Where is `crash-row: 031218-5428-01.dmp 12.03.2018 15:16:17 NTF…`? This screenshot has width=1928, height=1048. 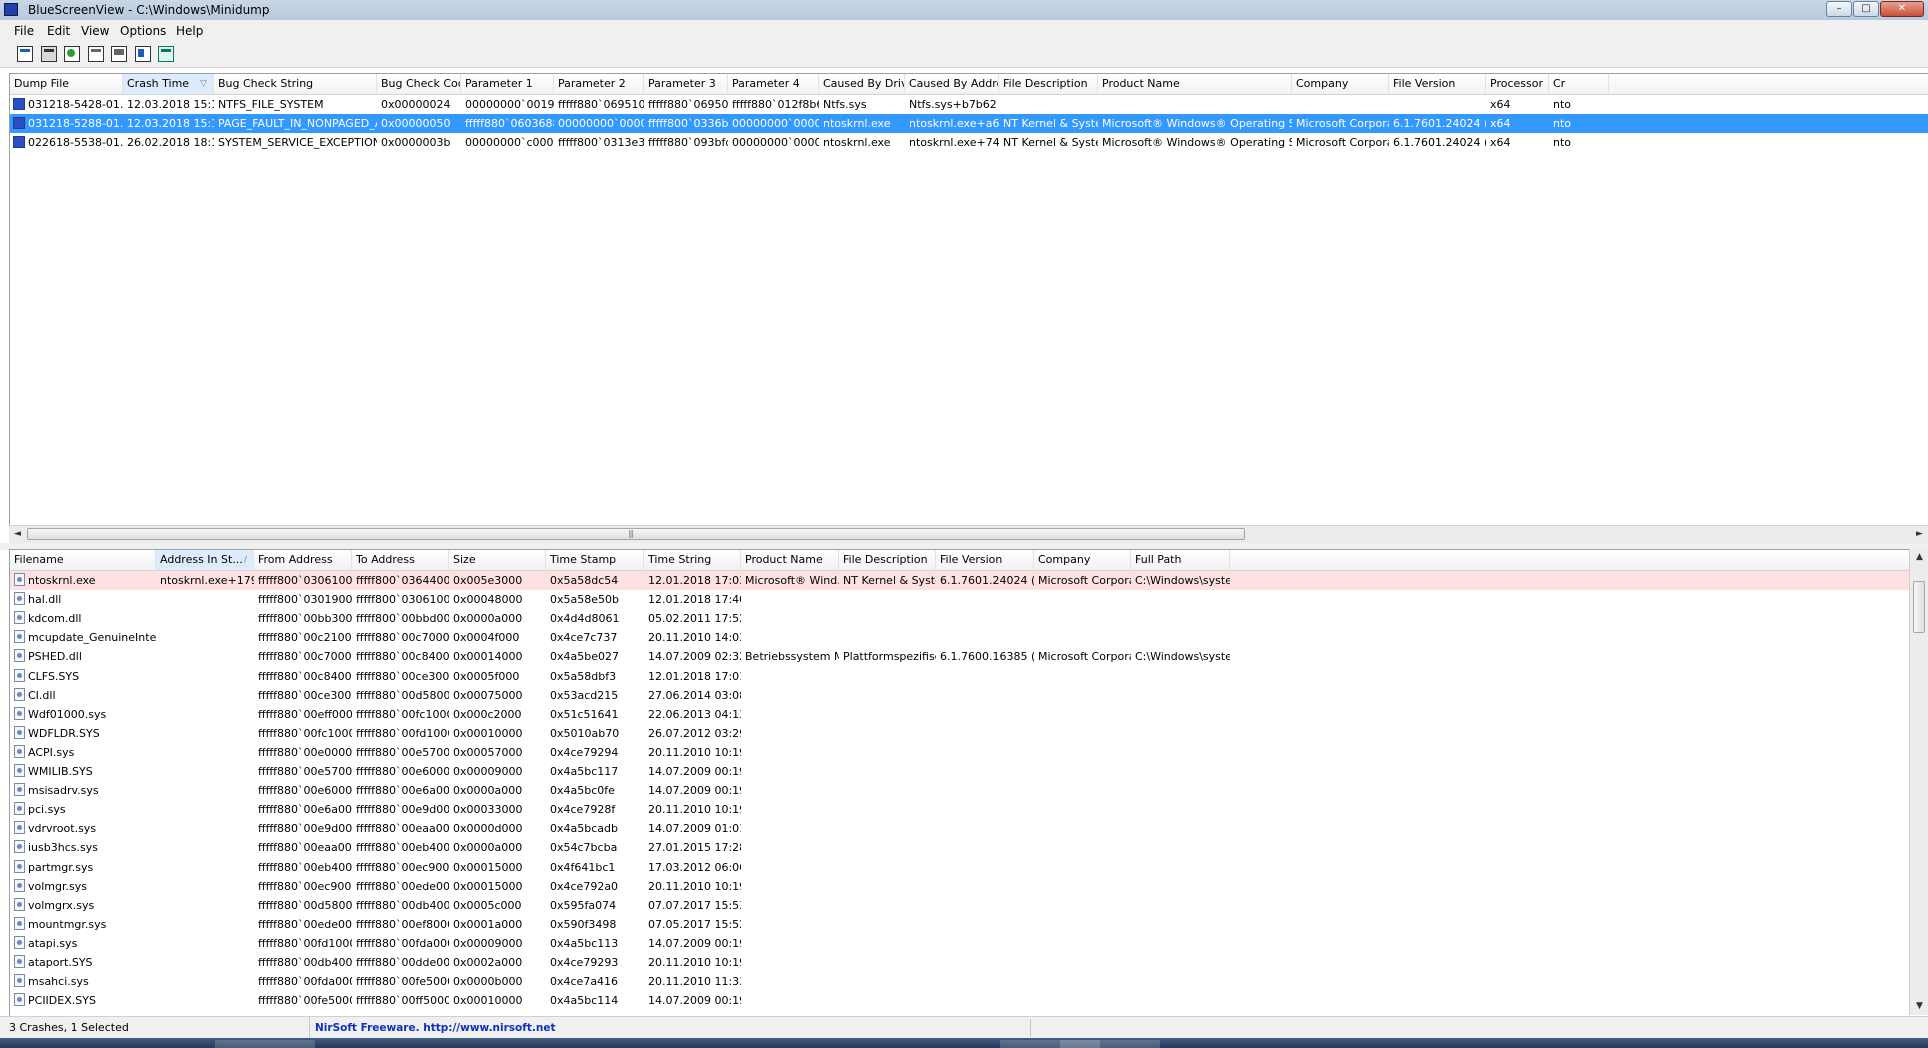 crash-row: 031218-5428-01.dmp 12.03.2018 15:16:17 NTF… is located at coordinates (969, 104).